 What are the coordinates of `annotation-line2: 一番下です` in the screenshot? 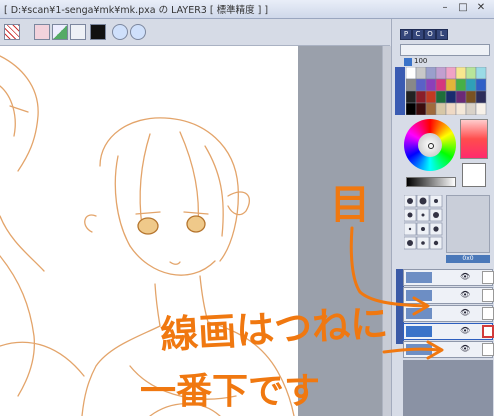 It's located at (230, 391).